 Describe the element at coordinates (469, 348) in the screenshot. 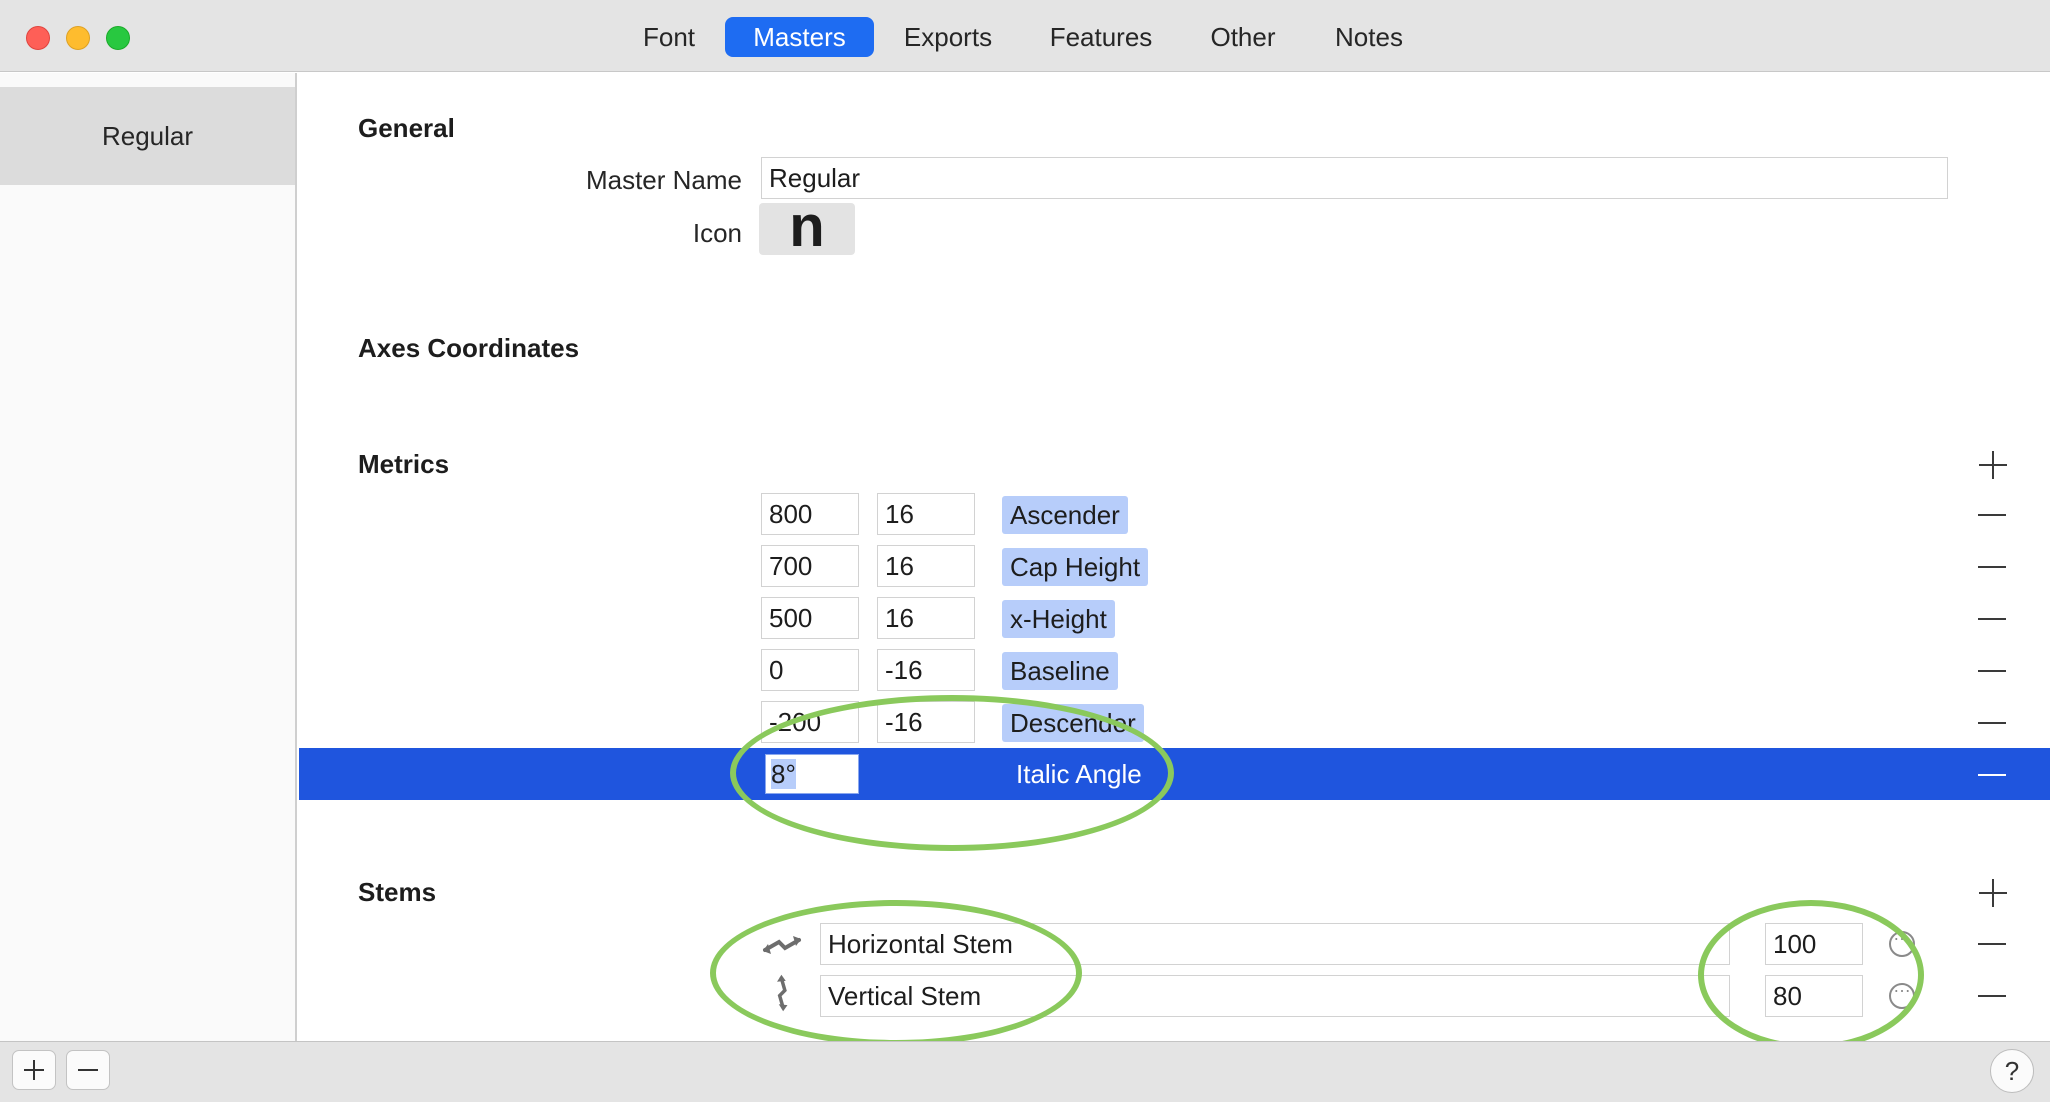

I see `section-title-axes: Axes Coordinates` at that location.